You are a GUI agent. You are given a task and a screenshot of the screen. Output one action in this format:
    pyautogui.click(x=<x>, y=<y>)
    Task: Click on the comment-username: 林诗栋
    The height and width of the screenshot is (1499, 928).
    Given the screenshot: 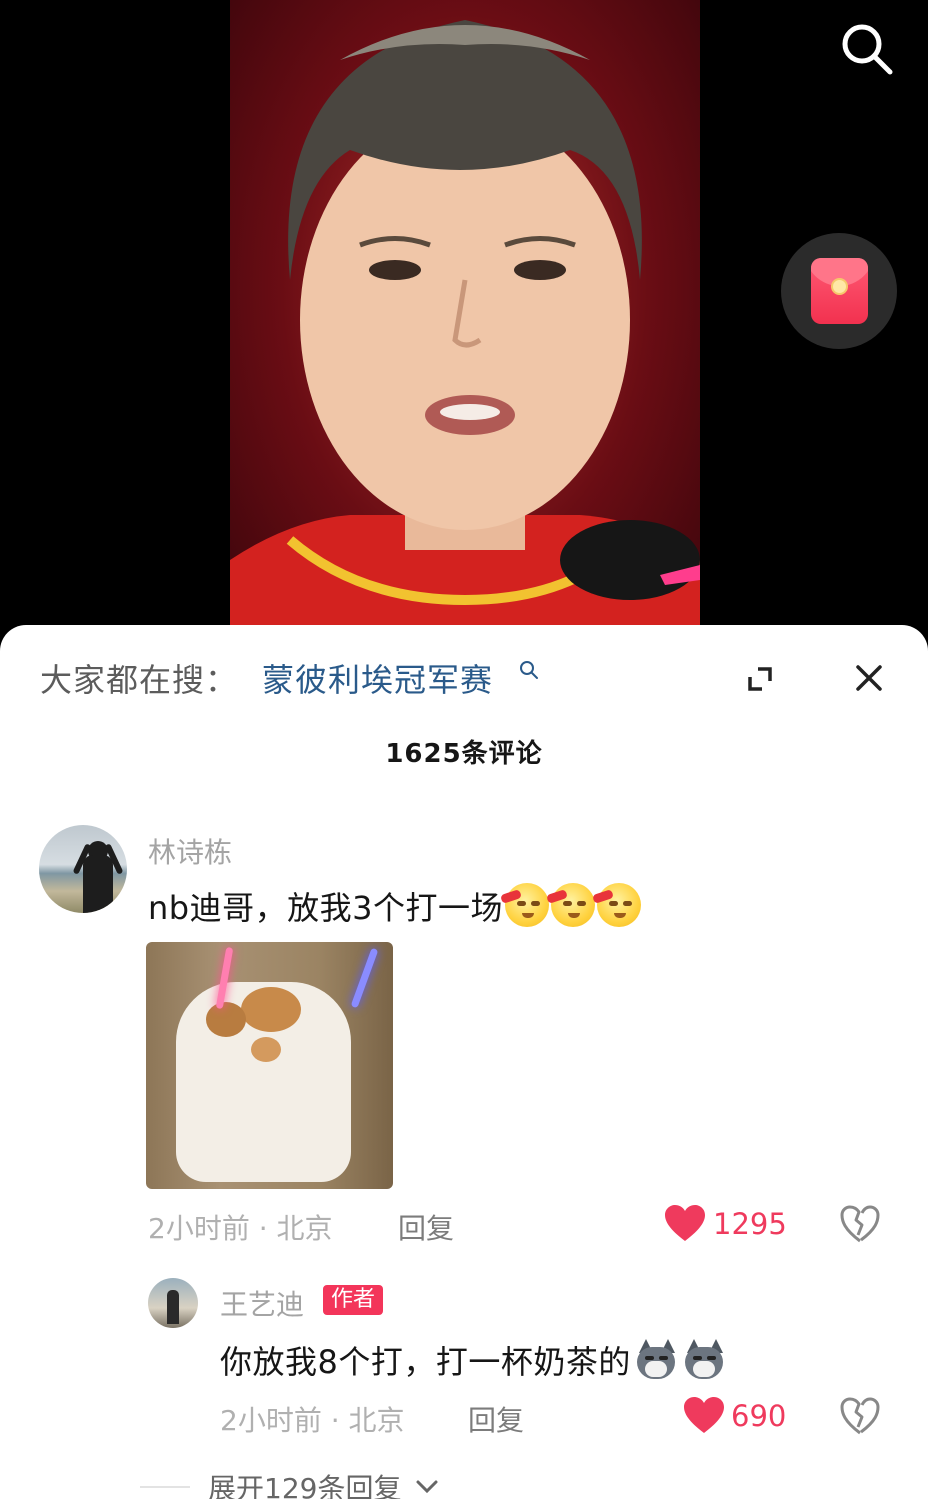 What is the action you would take?
    pyautogui.click(x=190, y=851)
    